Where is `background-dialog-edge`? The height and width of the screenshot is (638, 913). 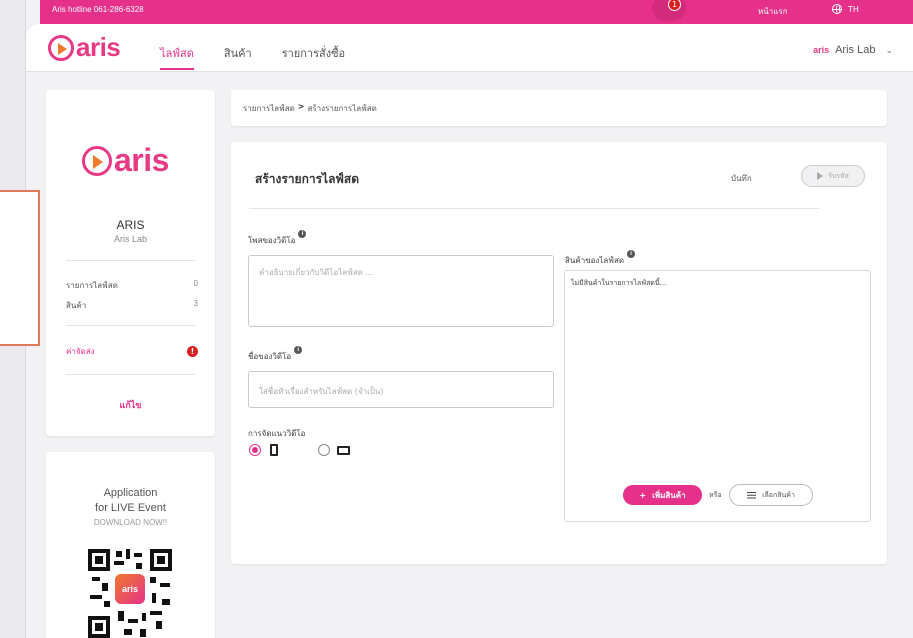 background-dialog-edge is located at coordinates (20, 268).